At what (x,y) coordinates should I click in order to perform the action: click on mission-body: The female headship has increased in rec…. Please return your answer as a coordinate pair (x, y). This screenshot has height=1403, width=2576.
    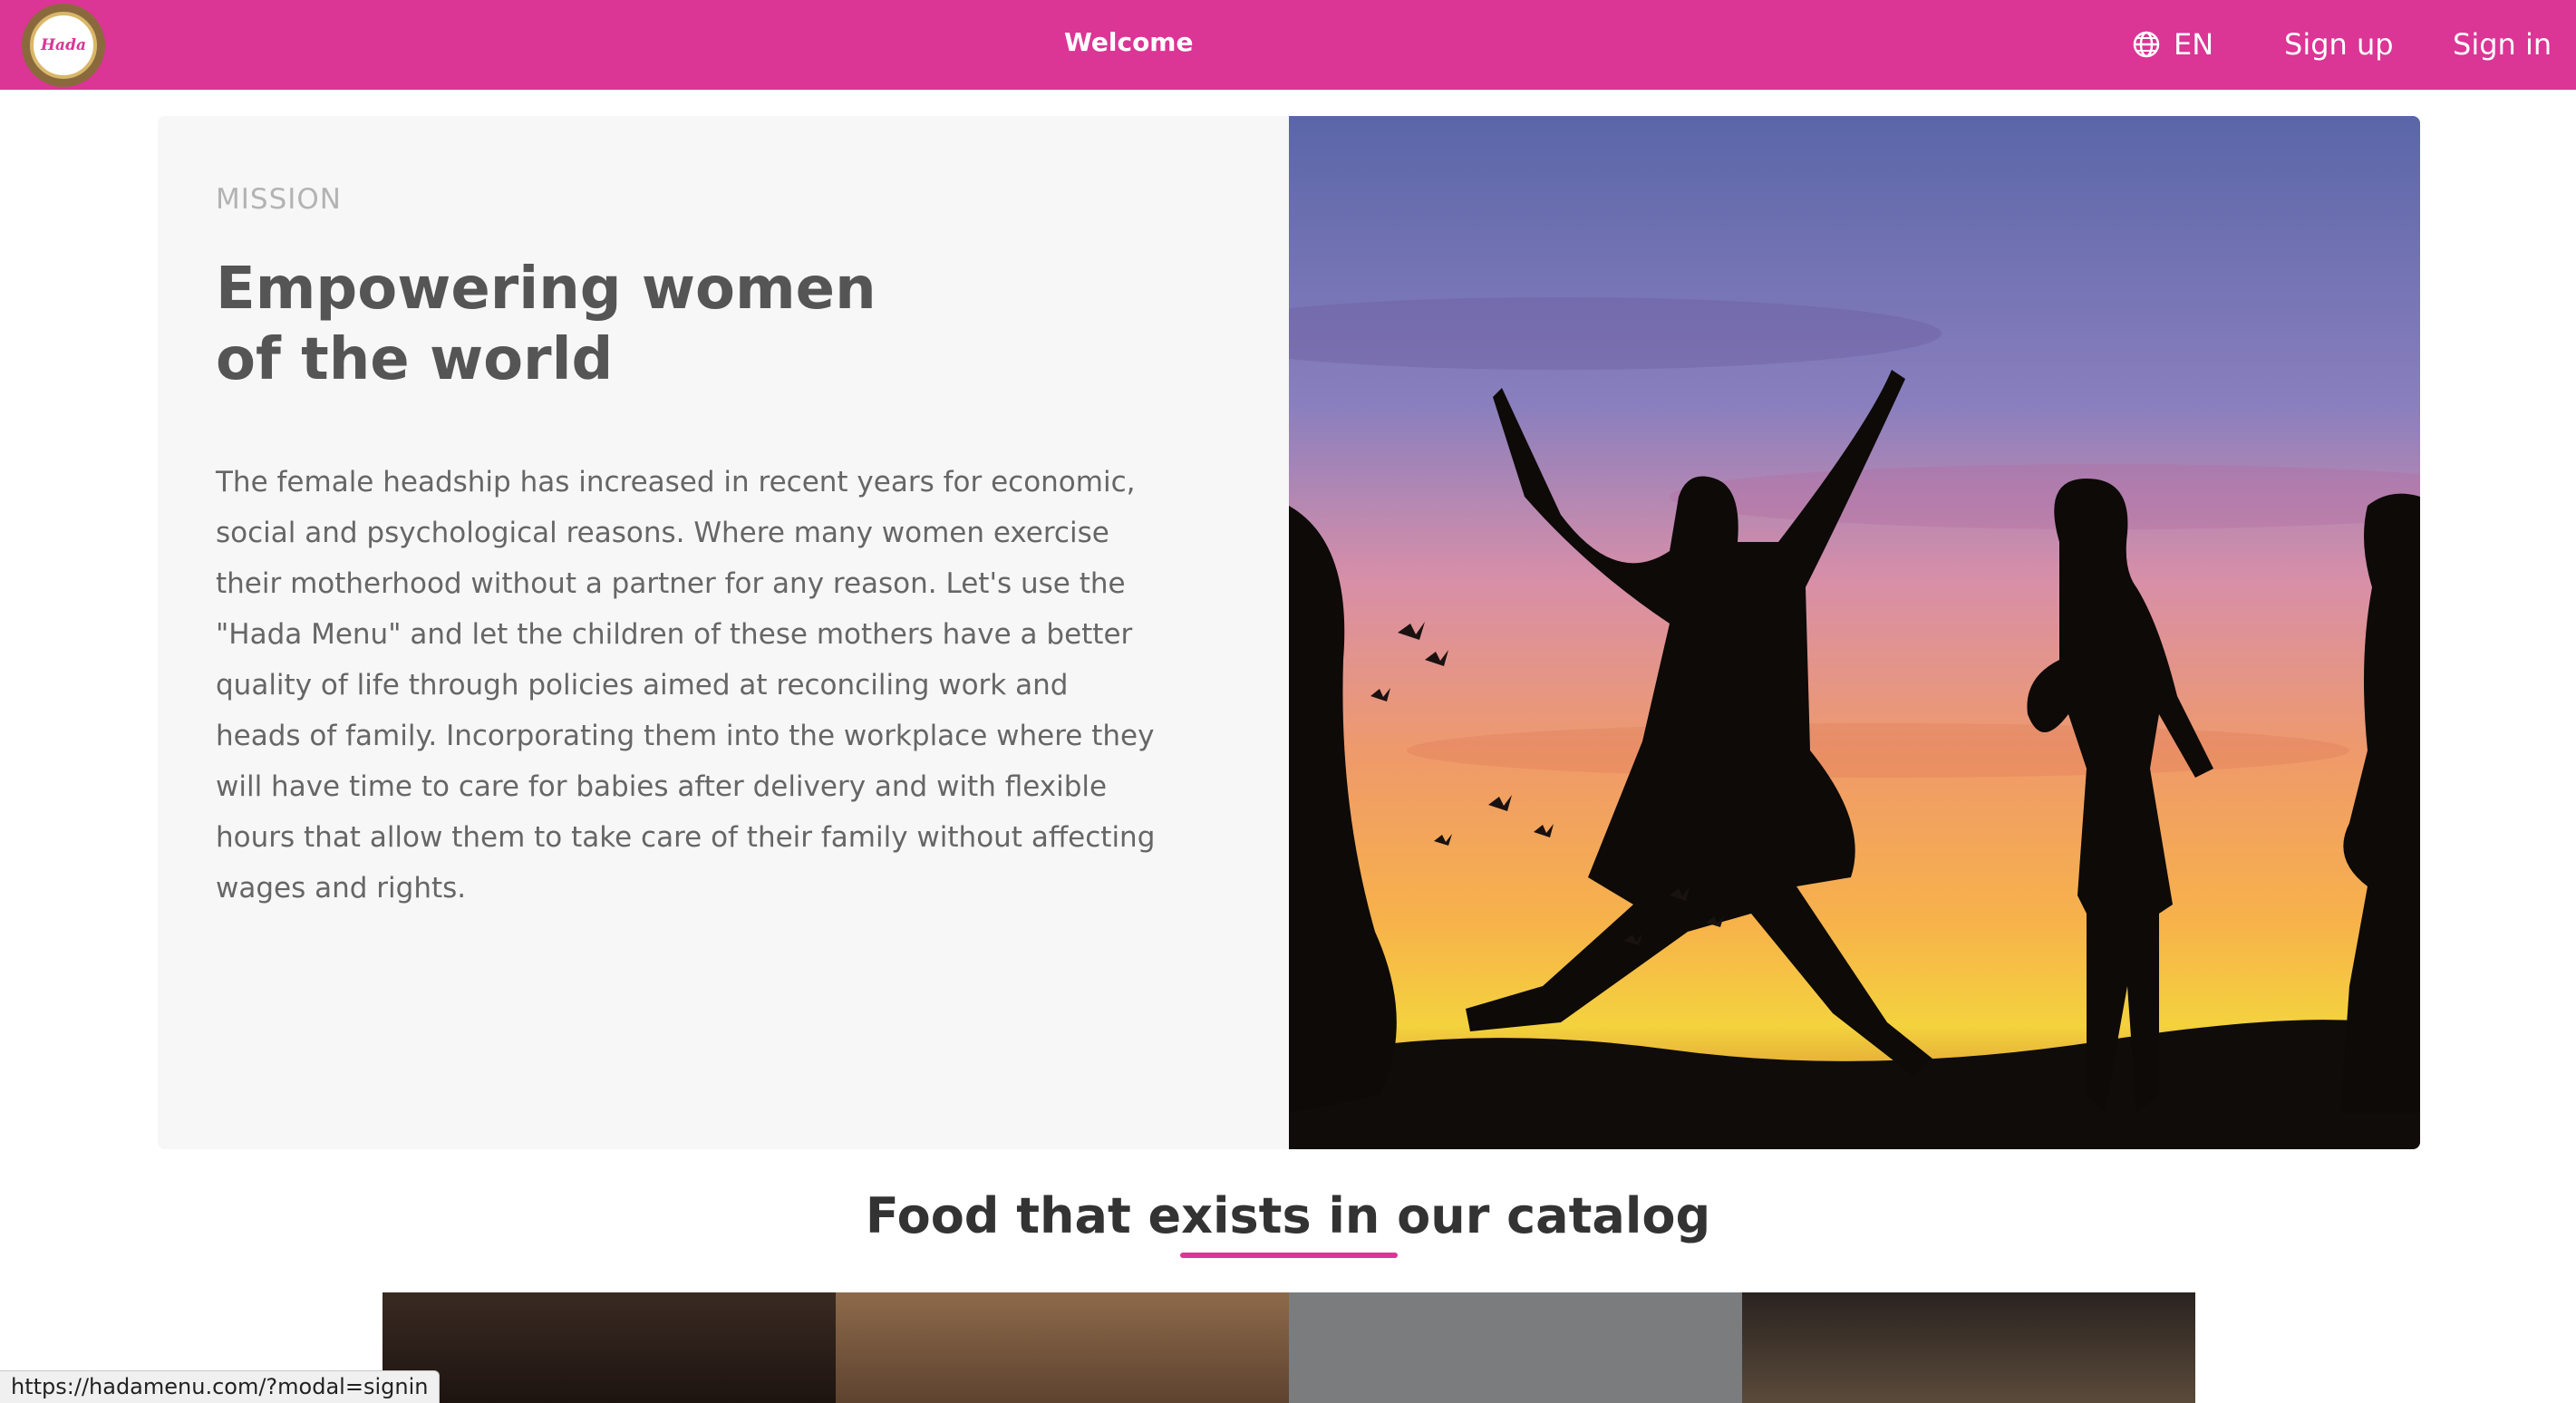
    Looking at the image, I should click on (686, 685).